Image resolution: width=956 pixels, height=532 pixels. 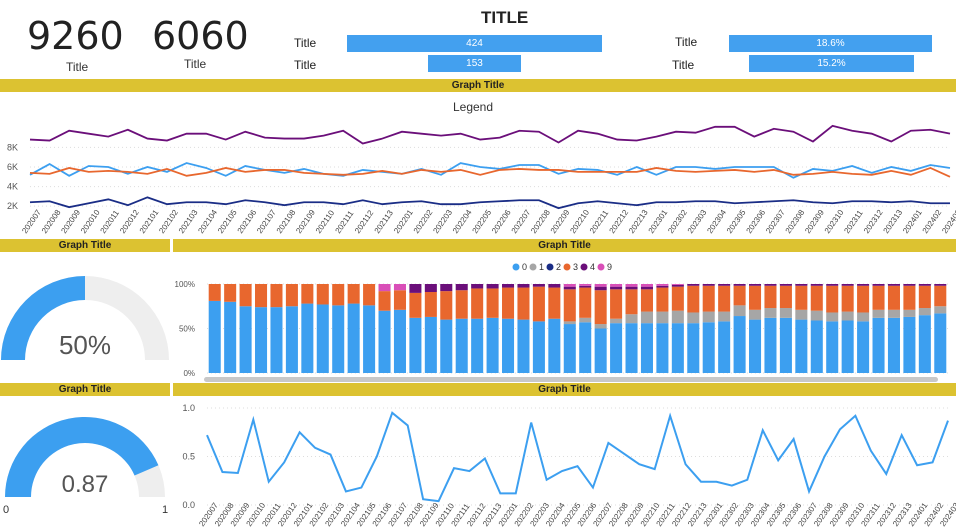 What do you see at coordinates (474, 63) in the screenshot?
I see `metric-2-value: 153` at bounding box center [474, 63].